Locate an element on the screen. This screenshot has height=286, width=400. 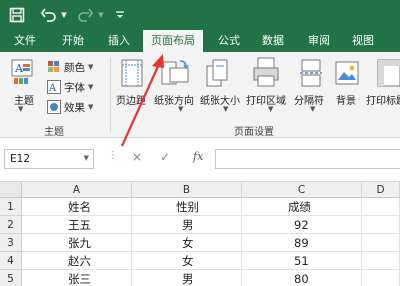
undo-icon is located at coordinates (49, 15).